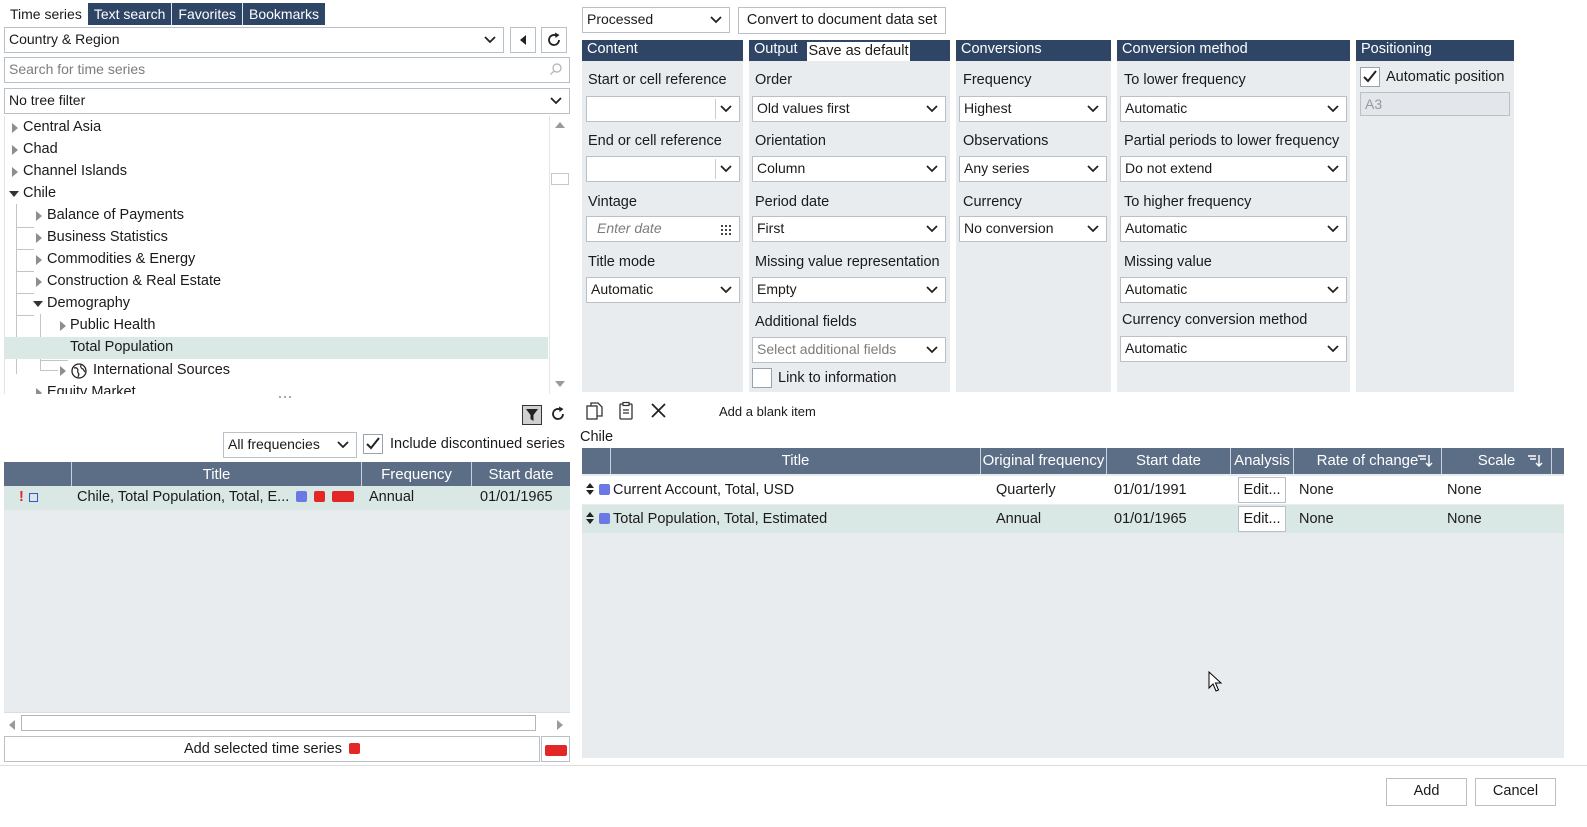 The image size is (1587, 827). Describe the element at coordinates (560, 384) in the screenshot. I see `scroll-down-icon` at that location.